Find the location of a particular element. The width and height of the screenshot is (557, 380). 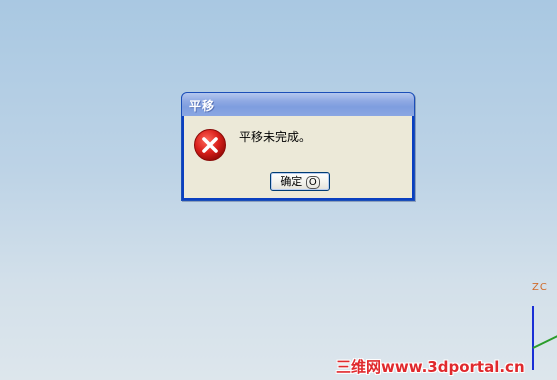

zc-axis-label: ZC is located at coordinates (540, 287).